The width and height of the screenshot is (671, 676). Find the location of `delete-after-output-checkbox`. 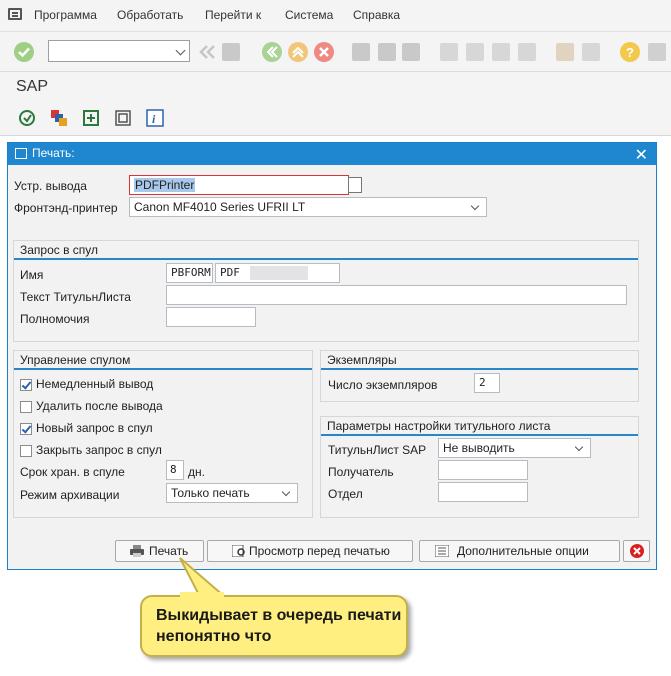

delete-after-output-checkbox is located at coordinates (26, 407).